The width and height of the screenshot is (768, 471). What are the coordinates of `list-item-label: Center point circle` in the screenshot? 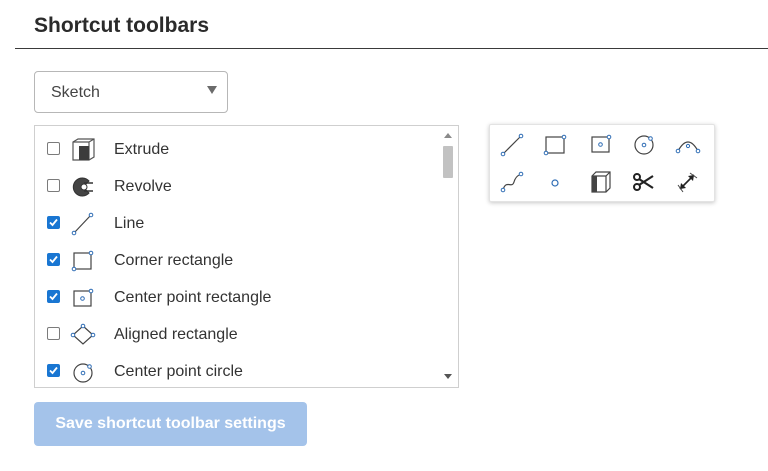 It's located at (178, 371).